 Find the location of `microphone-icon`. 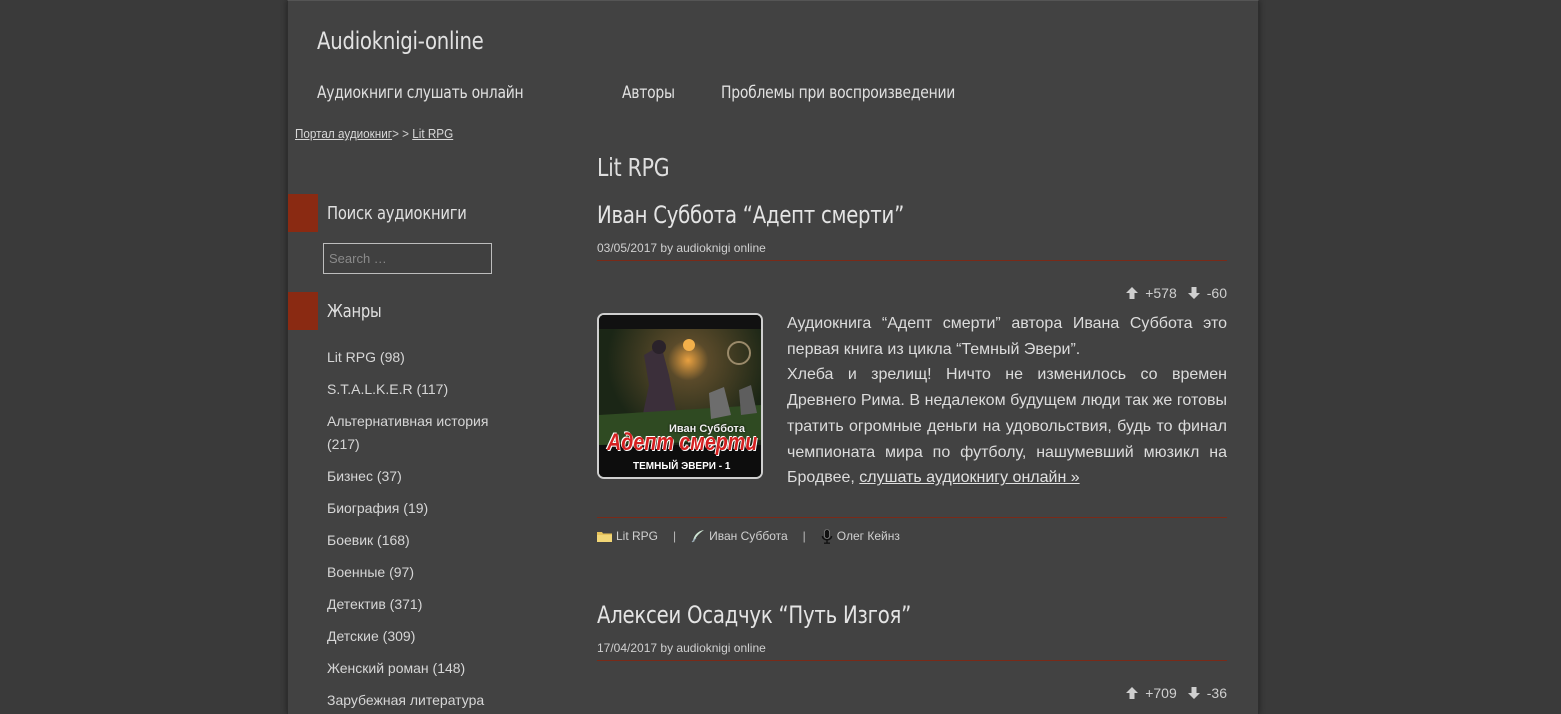

microphone-icon is located at coordinates (827, 536).